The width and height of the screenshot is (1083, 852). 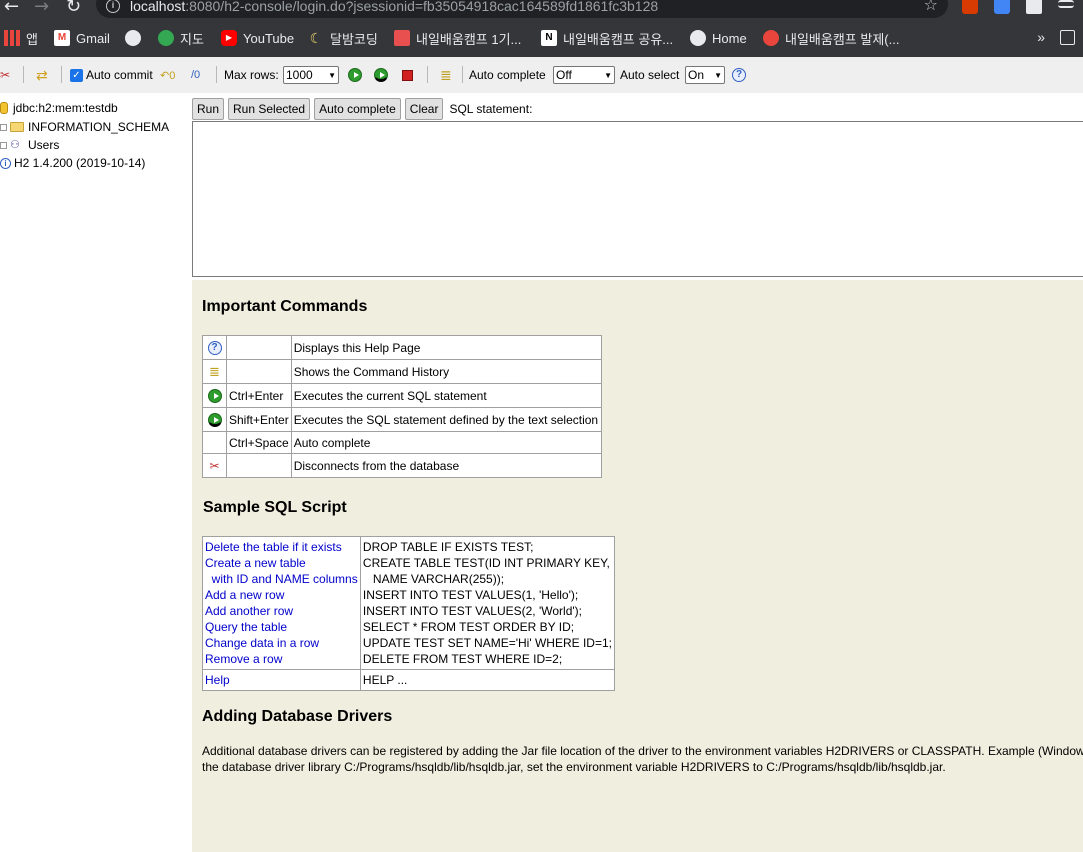 I want to click on back-arrow-icon: ←, so click(x=11, y=8).